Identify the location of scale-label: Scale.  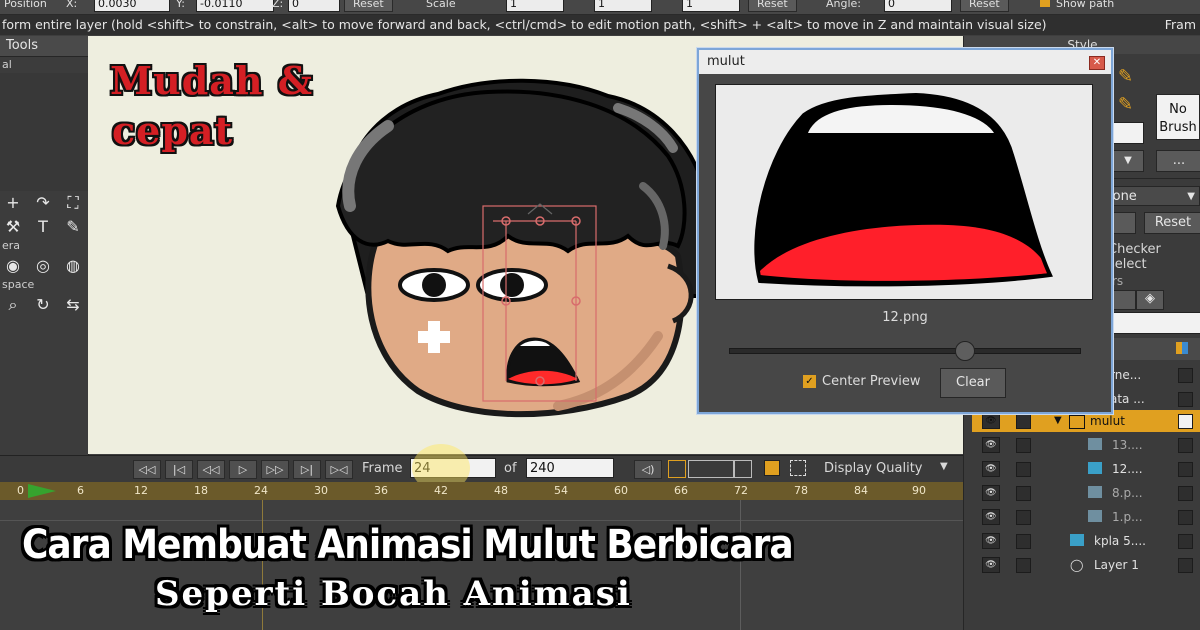
(441, 5).